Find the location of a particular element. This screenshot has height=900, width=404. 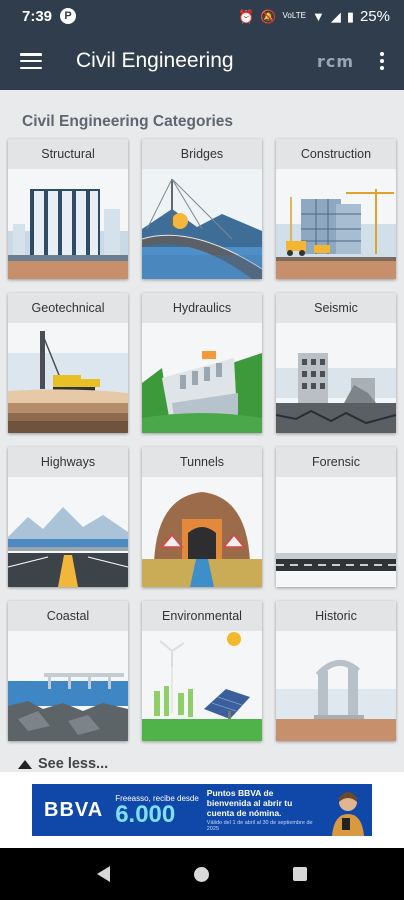

category-label: Construction is located at coordinates (336, 154).